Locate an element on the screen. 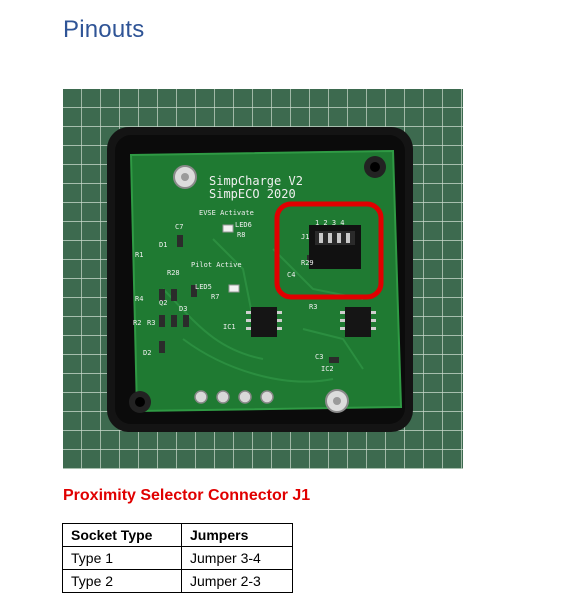 This screenshot has width=585, height=611. silk-pilot: Pilot Active is located at coordinates (216, 265).